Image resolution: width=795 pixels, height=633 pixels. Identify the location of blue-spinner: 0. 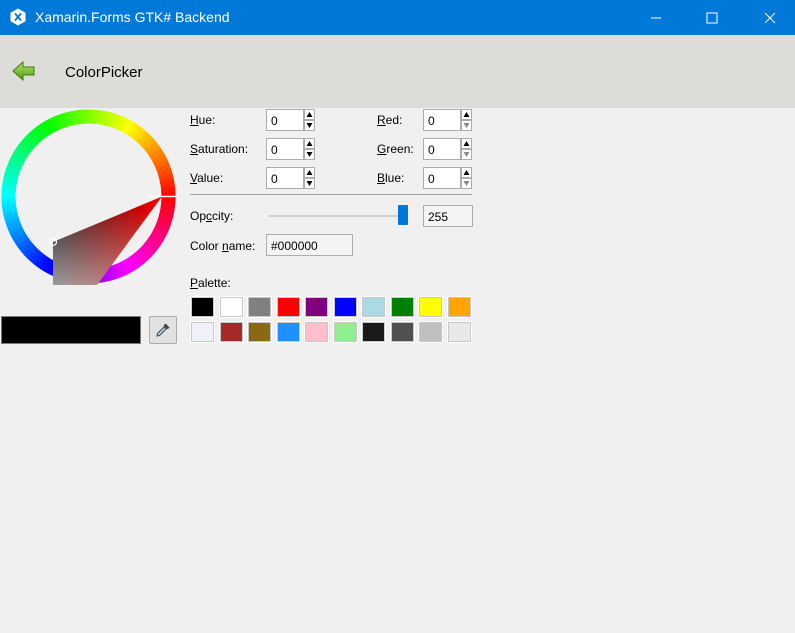
(447, 178).